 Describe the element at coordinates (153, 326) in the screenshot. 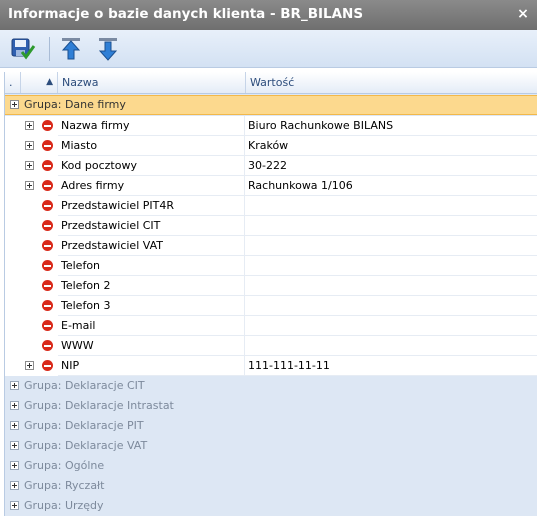

I see `property-name: E-mail` at that location.